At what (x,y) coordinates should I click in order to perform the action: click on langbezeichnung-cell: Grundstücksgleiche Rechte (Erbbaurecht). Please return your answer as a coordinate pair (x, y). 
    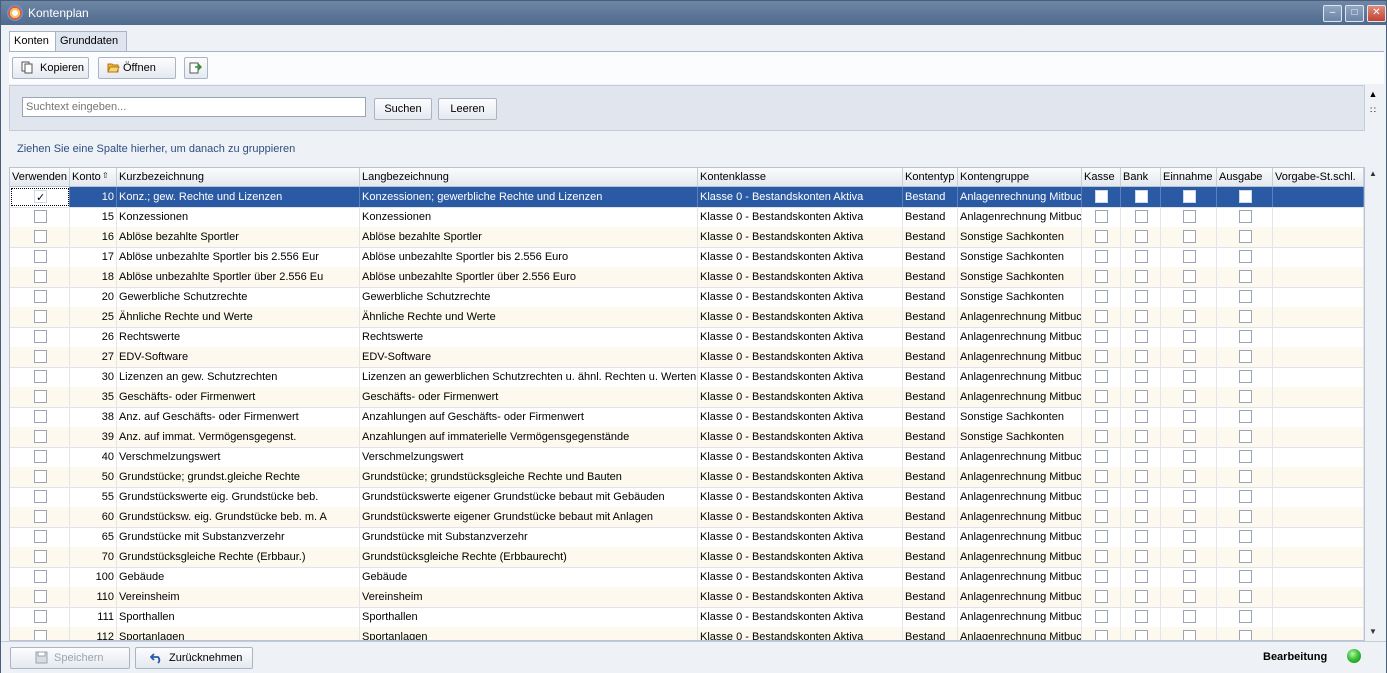
    Looking at the image, I should click on (529, 557).